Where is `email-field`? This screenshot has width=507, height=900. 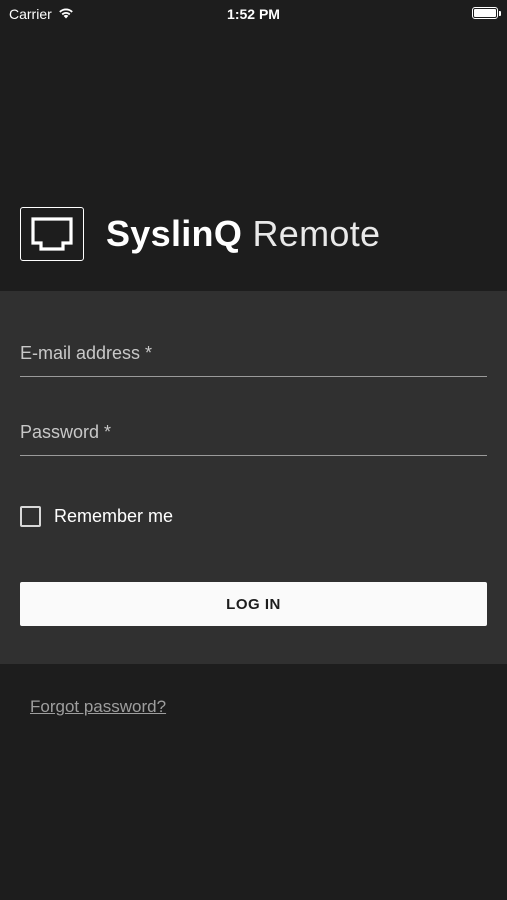 email-field is located at coordinates (253, 356).